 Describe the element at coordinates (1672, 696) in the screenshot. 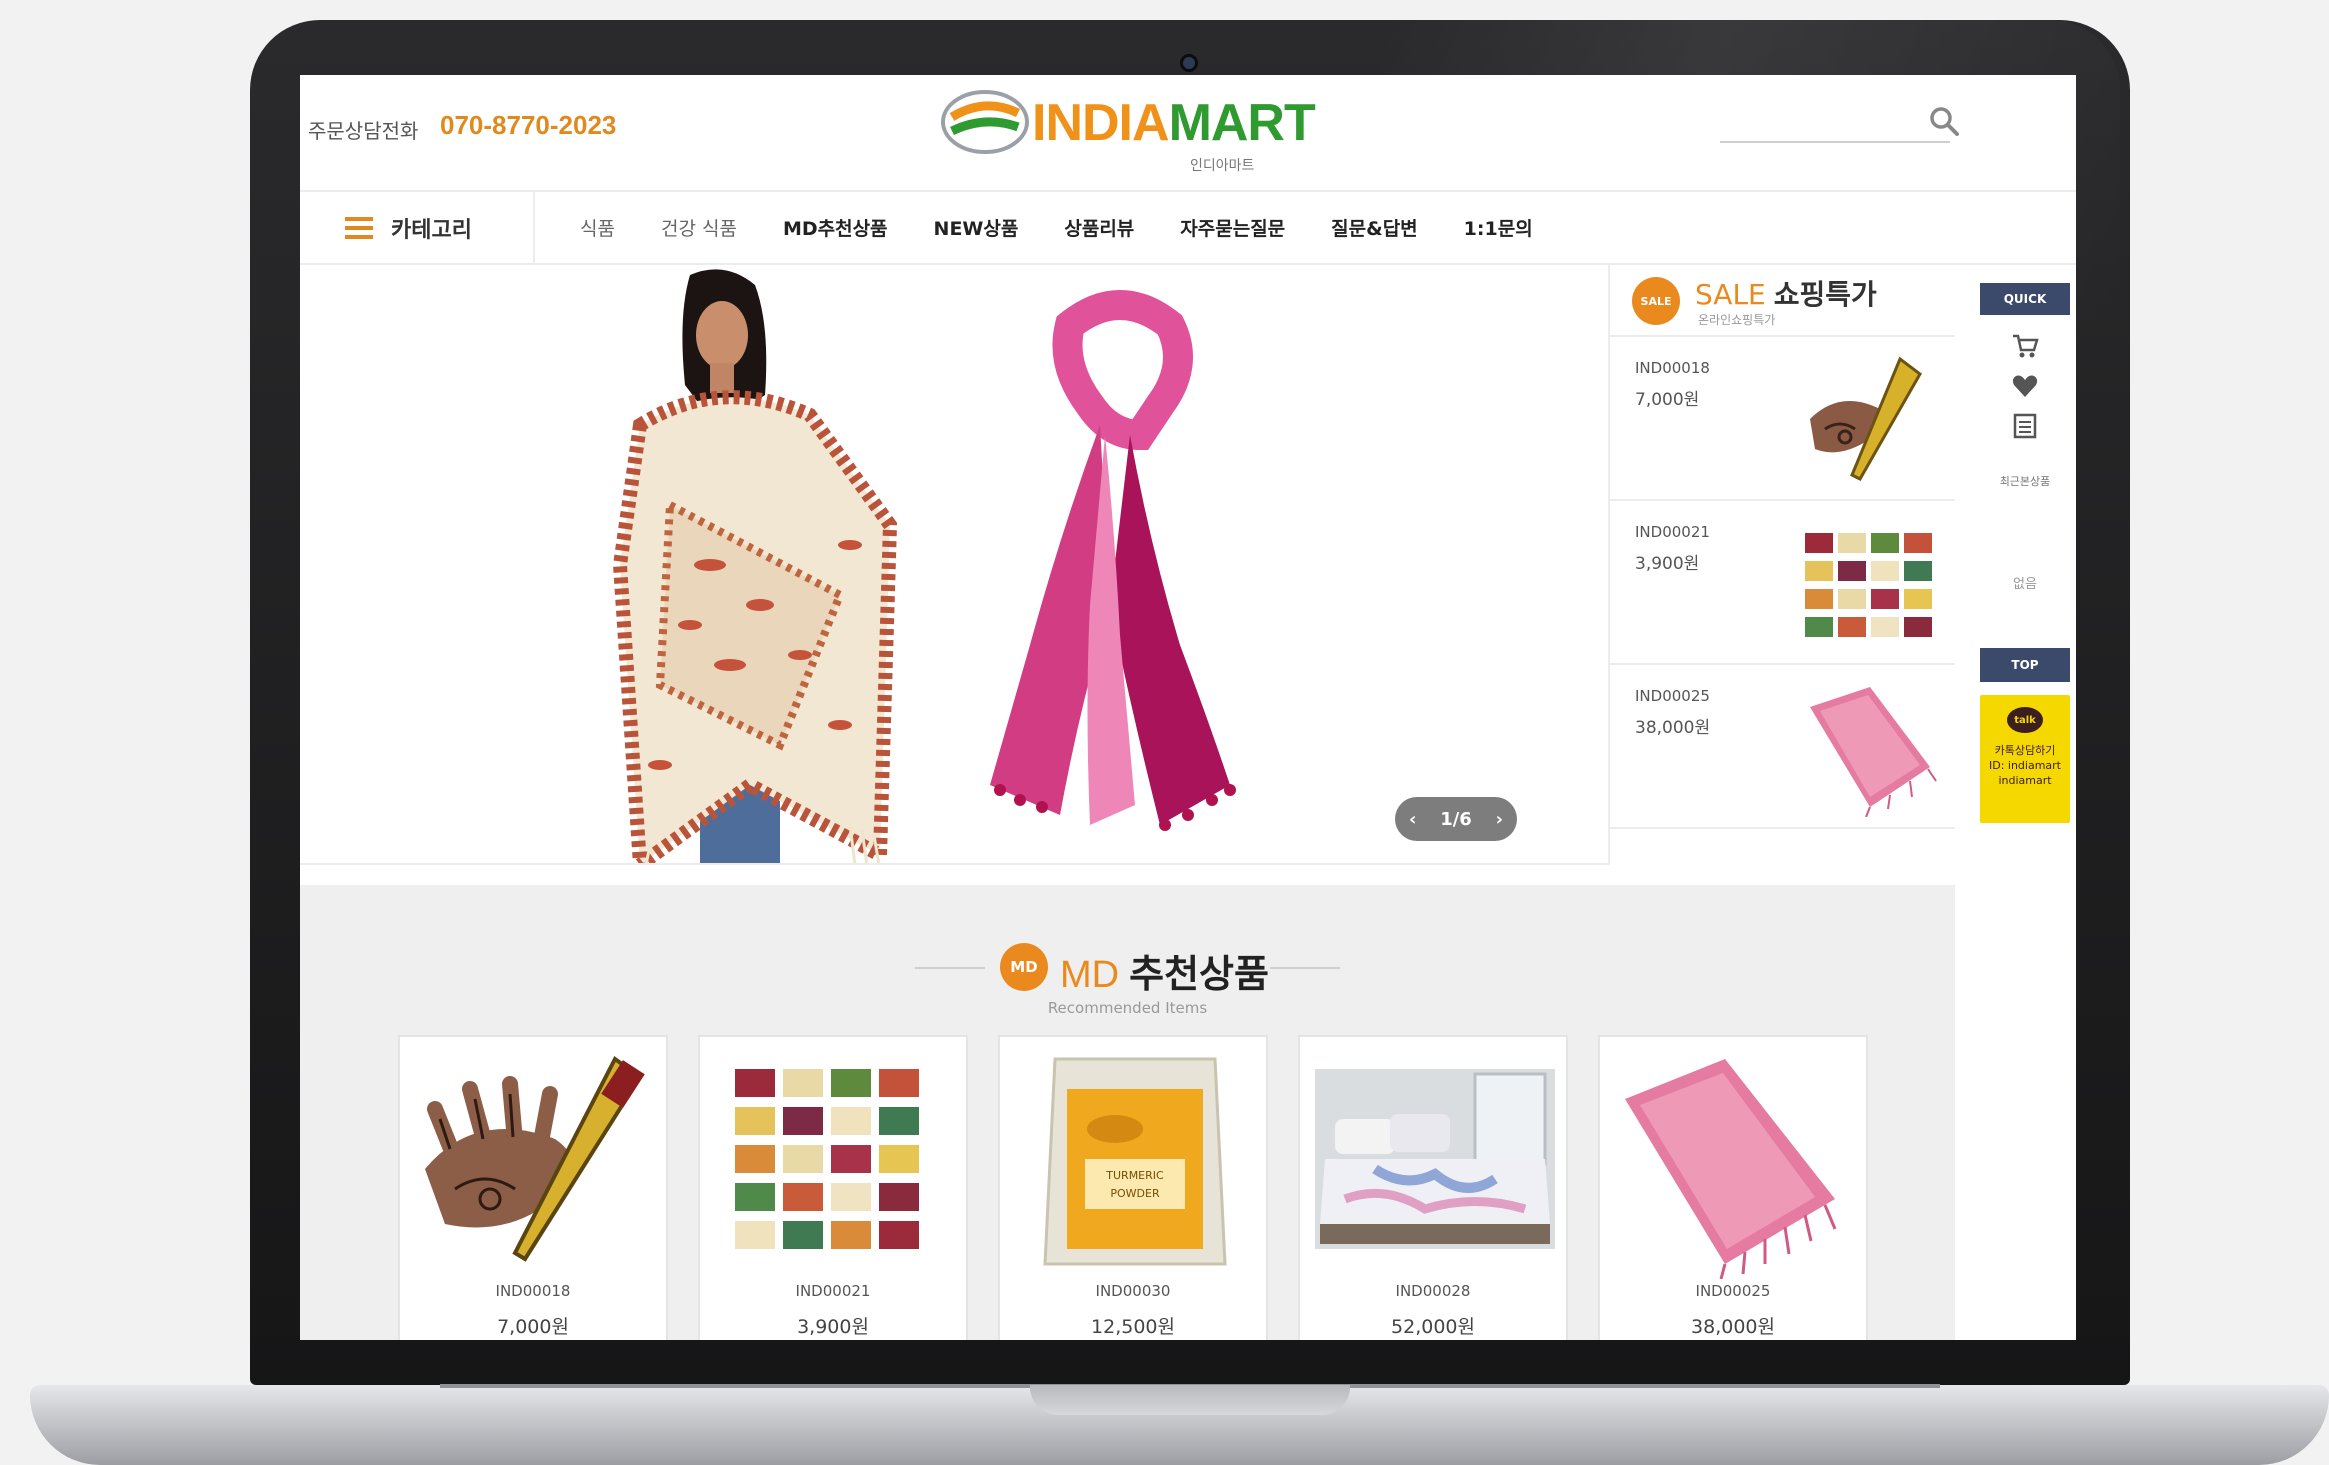

I see `sale-item-code: IND00025` at that location.